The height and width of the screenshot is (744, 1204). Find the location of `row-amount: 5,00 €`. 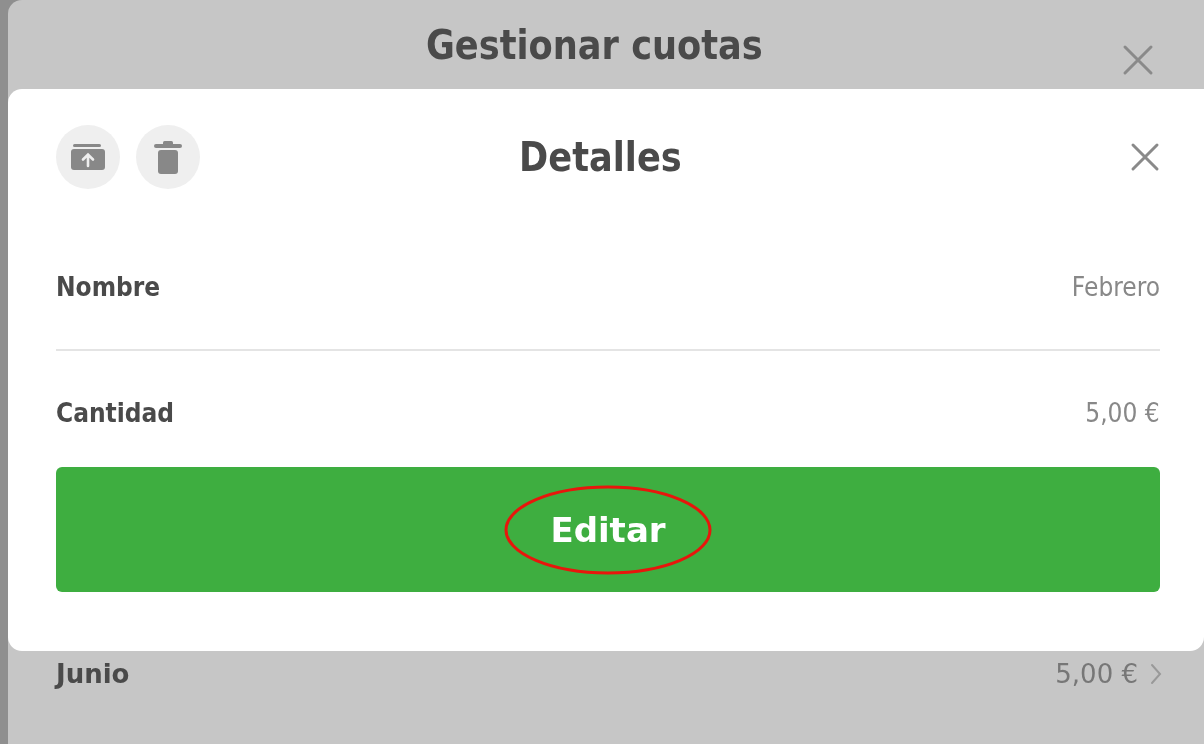

row-amount: 5,00 € is located at coordinates (1096, 674).